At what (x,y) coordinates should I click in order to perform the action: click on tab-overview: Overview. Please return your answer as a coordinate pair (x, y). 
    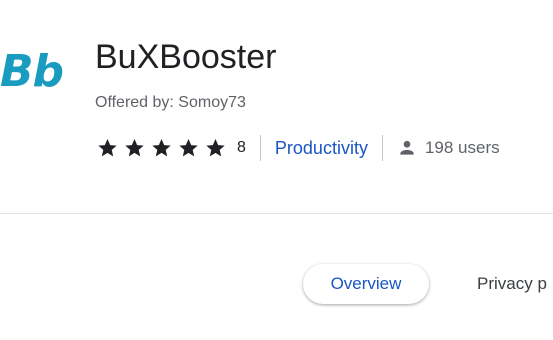
    Looking at the image, I should click on (366, 284).